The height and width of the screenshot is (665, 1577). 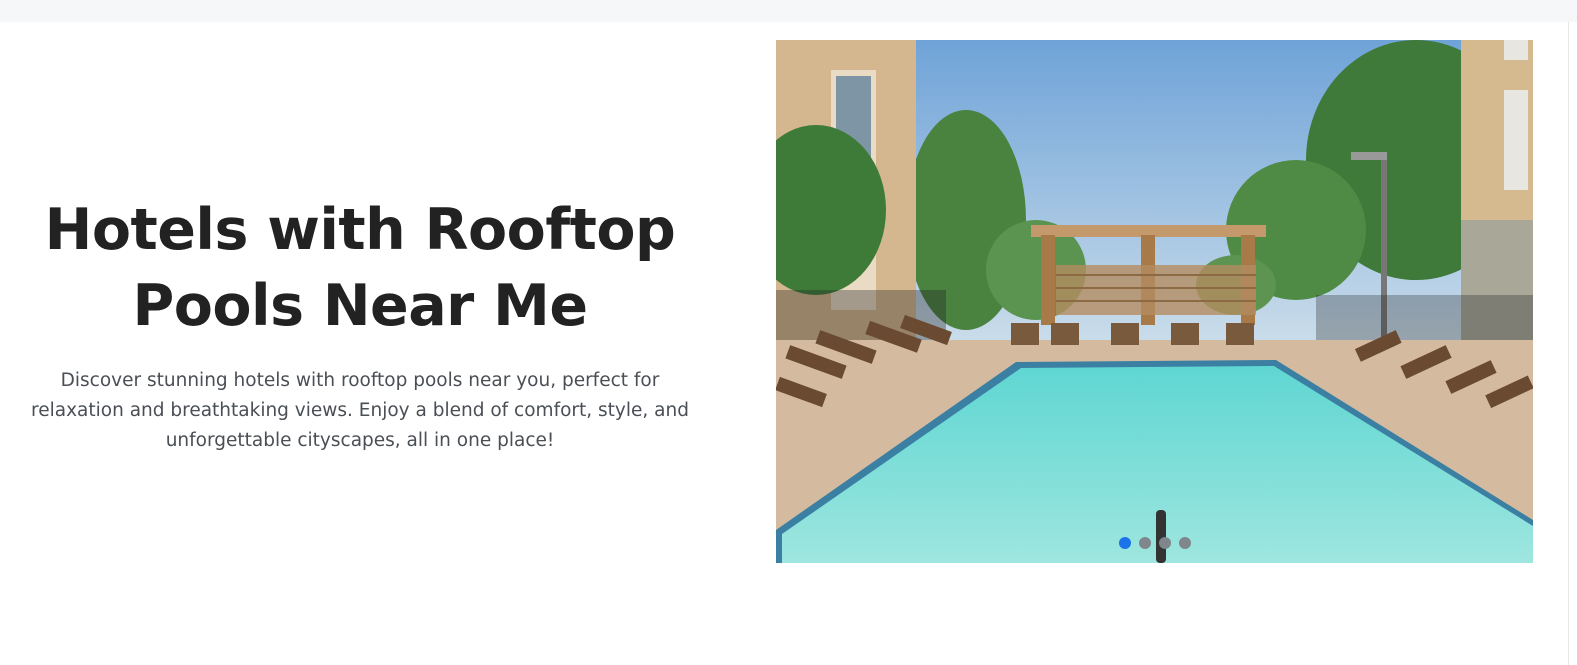 What do you see at coordinates (788, 11) in the screenshot?
I see `top-bar` at bounding box center [788, 11].